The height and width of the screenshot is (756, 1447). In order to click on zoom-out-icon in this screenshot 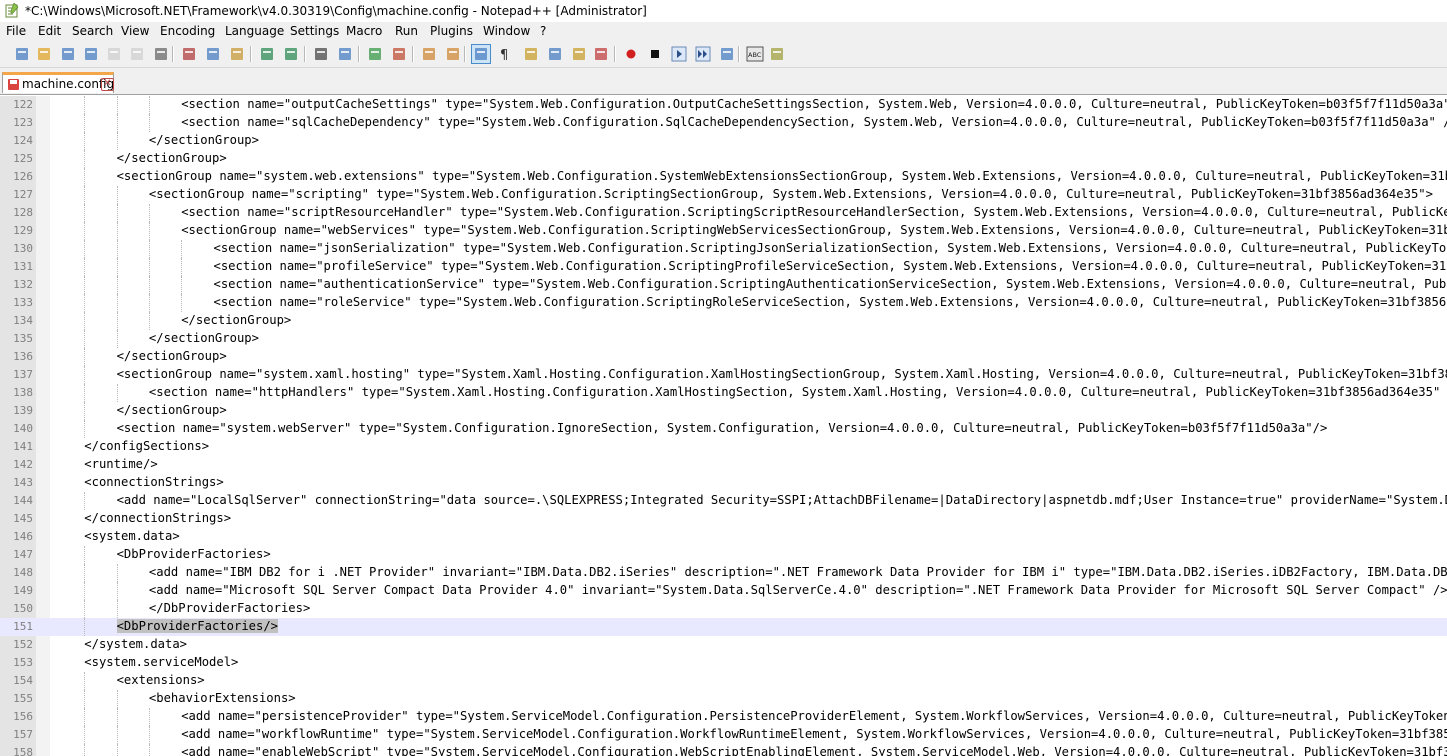, I will do `click(399, 54)`.